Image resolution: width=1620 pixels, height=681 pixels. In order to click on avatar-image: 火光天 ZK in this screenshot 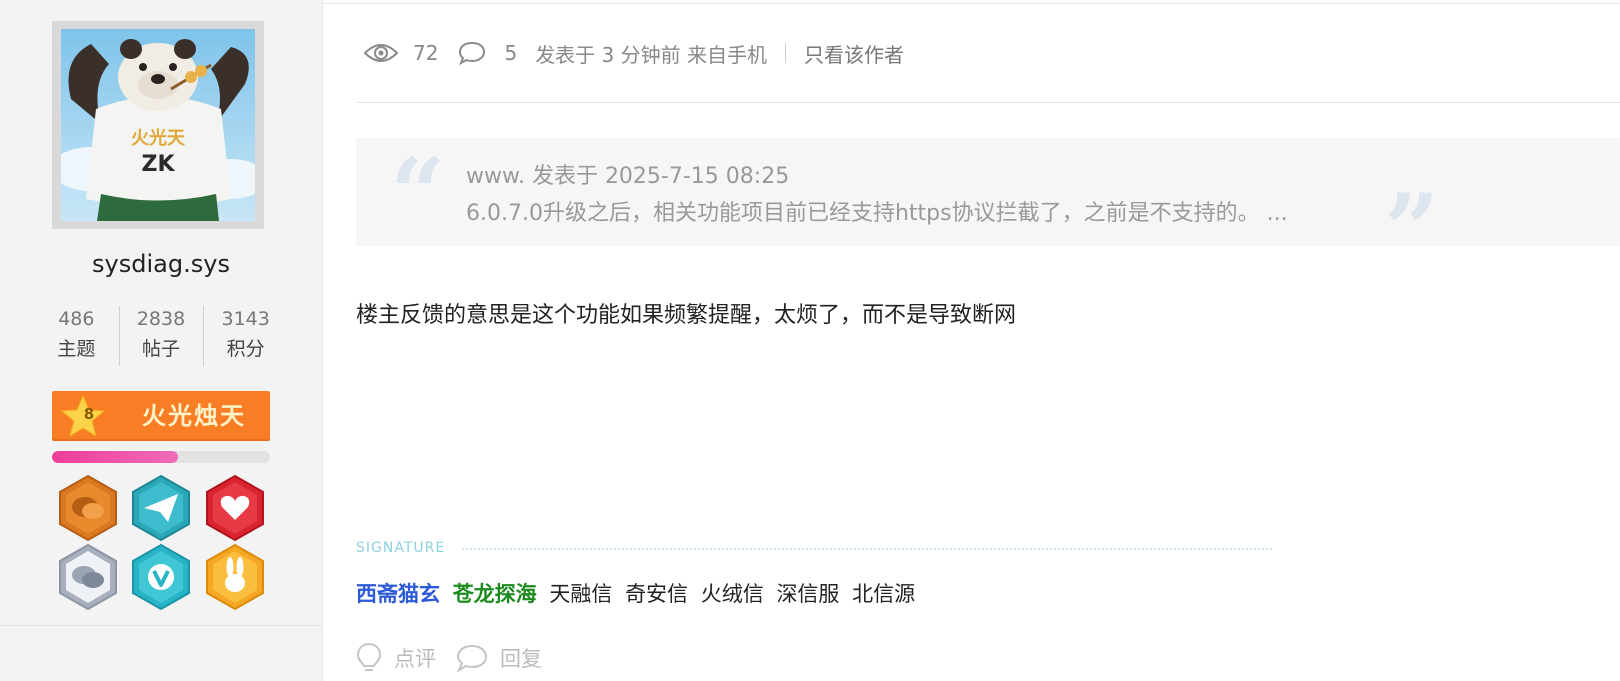, I will do `click(158, 125)`.